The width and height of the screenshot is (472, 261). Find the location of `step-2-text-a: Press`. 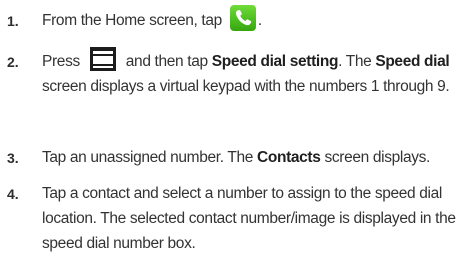

step-2-text-a: Press is located at coordinates (63, 61).